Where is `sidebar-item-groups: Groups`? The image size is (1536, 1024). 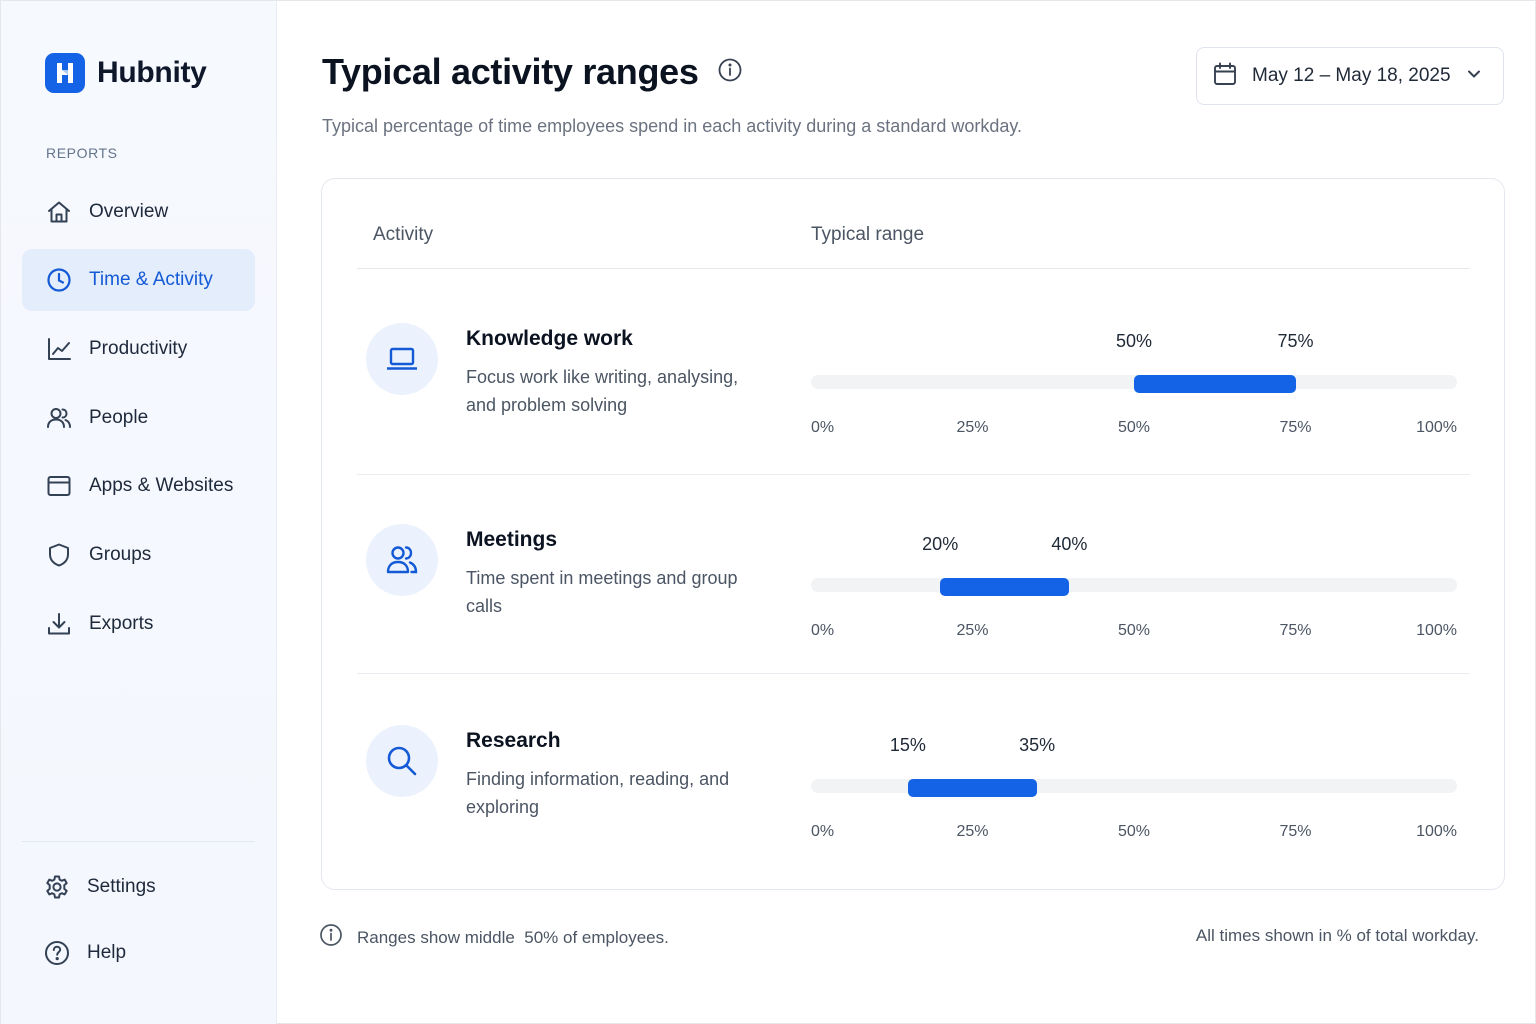
sidebar-item-groups: Groups is located at coordinates (138, 555).